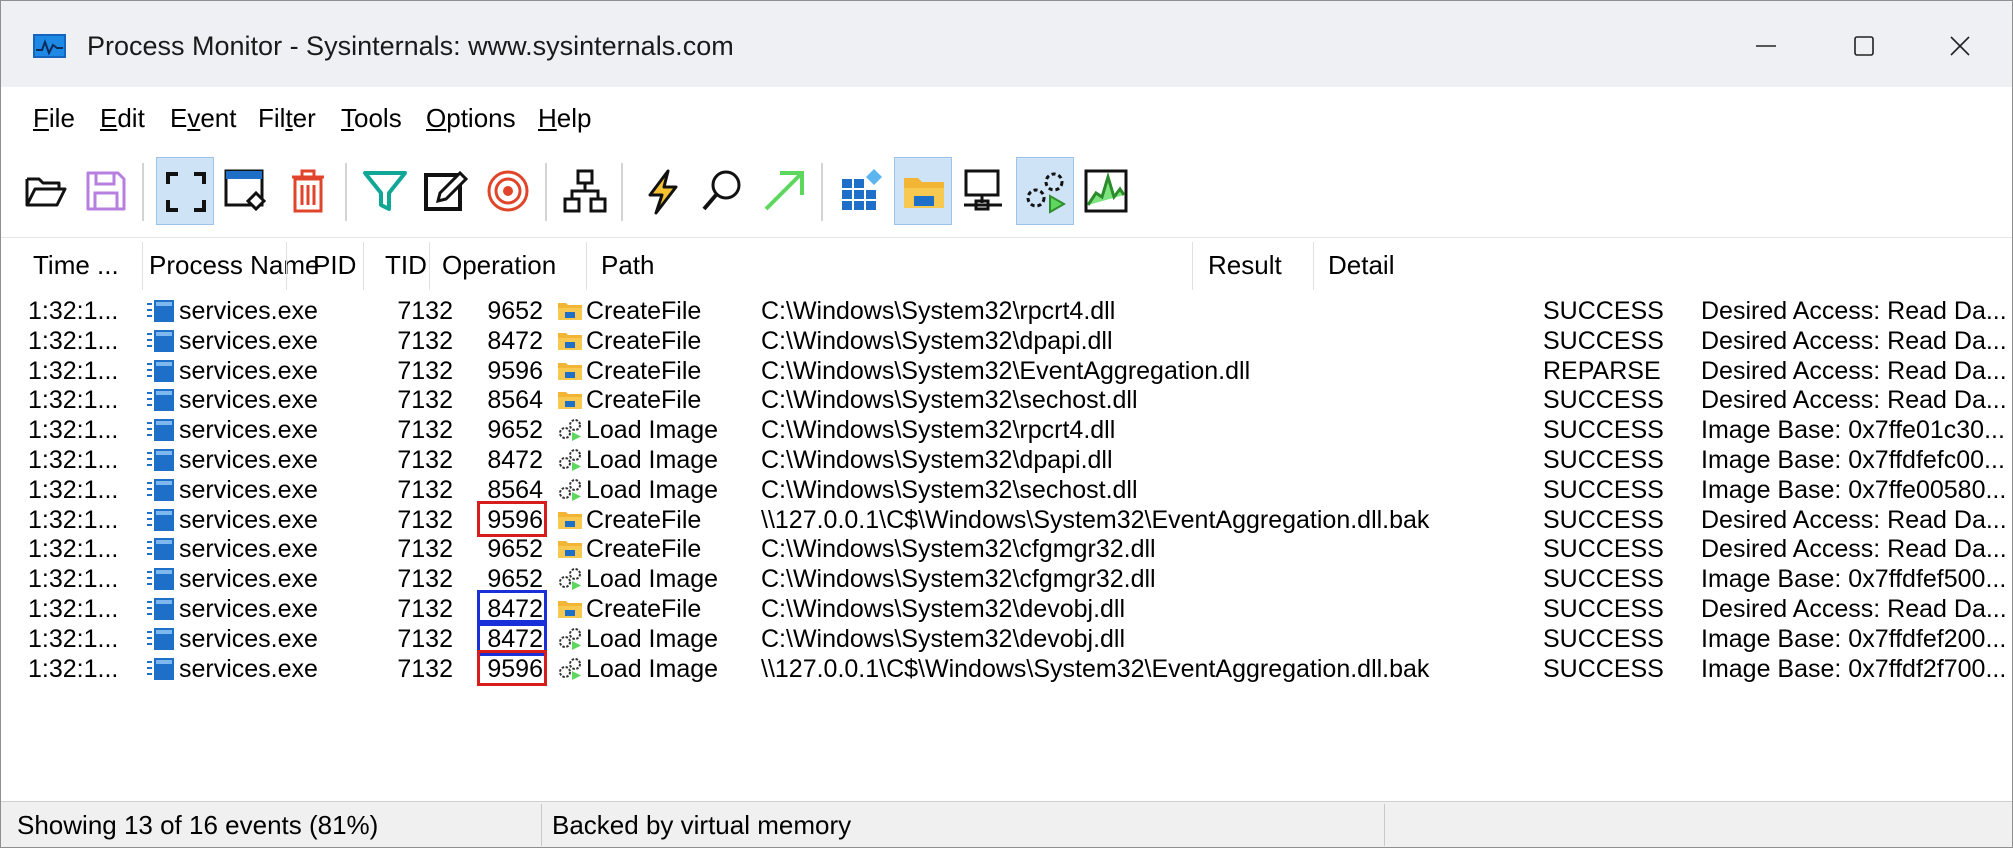 This screenshot has width=2013, height=848. Describe the element at coordinates (1045, 191) in the screenshot. I see `show-process-thread-button` at that location.